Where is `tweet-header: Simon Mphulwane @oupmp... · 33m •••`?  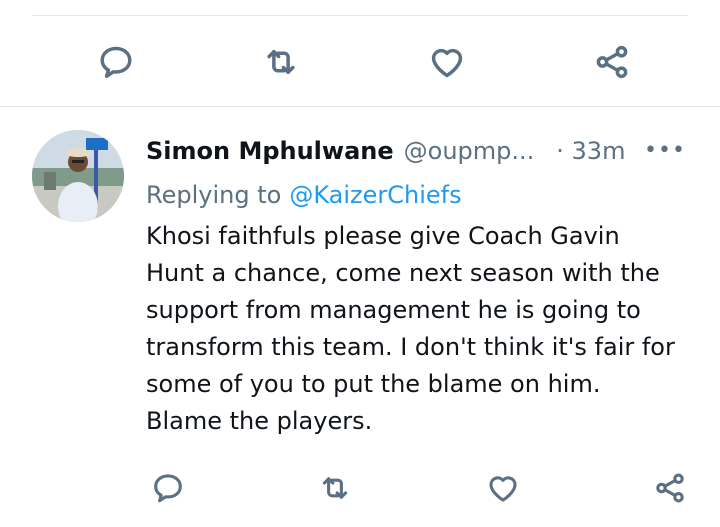 tweet-header: Simon Mphulwane @oupmp... · 33m ••• is located at coordinates (416, 151).